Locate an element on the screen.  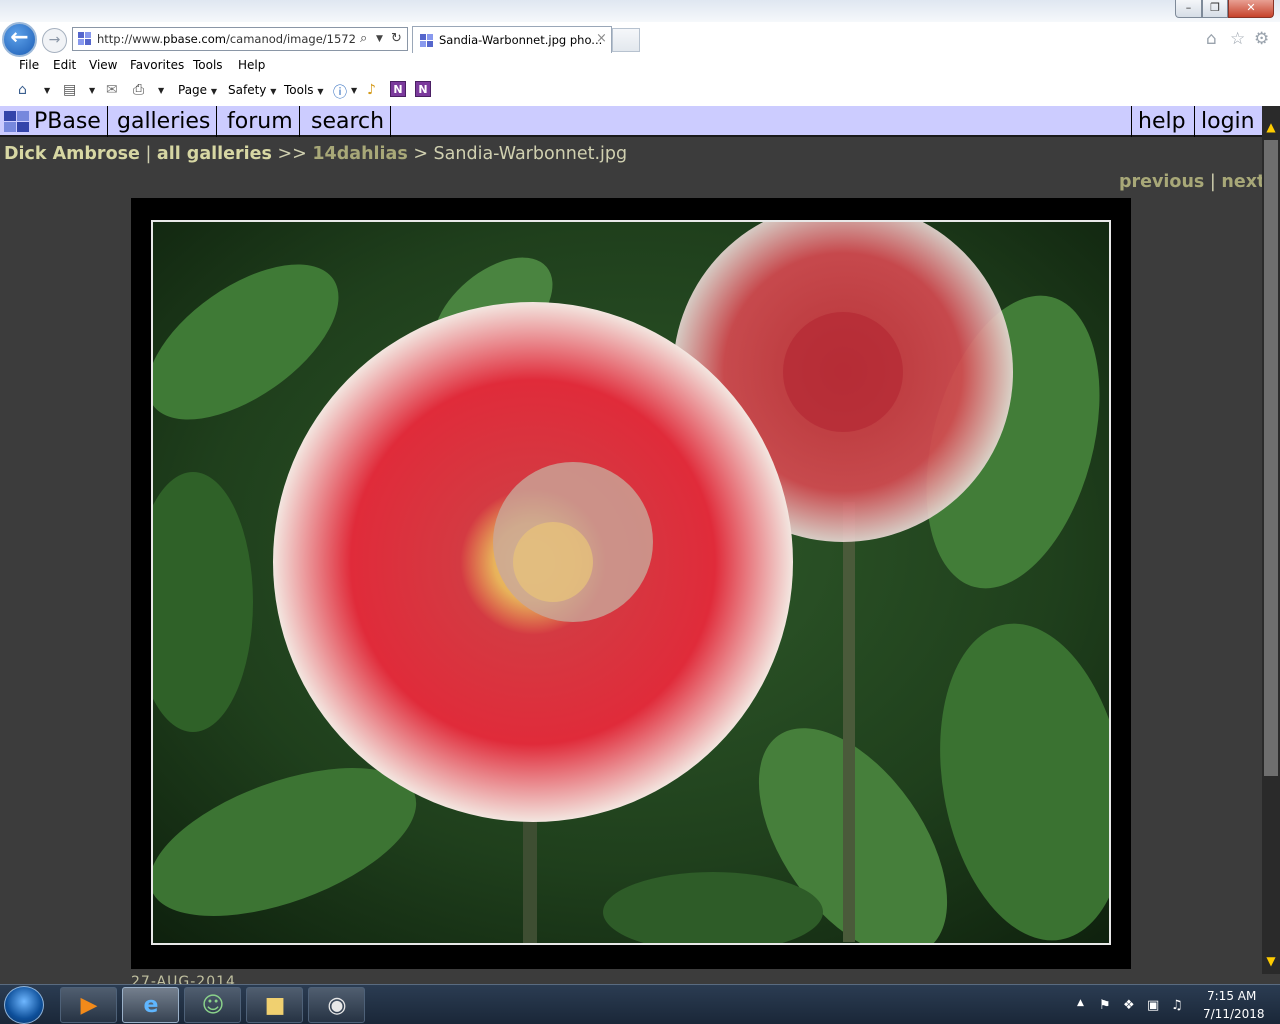
volume-muted-icon: ♫ is located at coordinates (1177, 1005).